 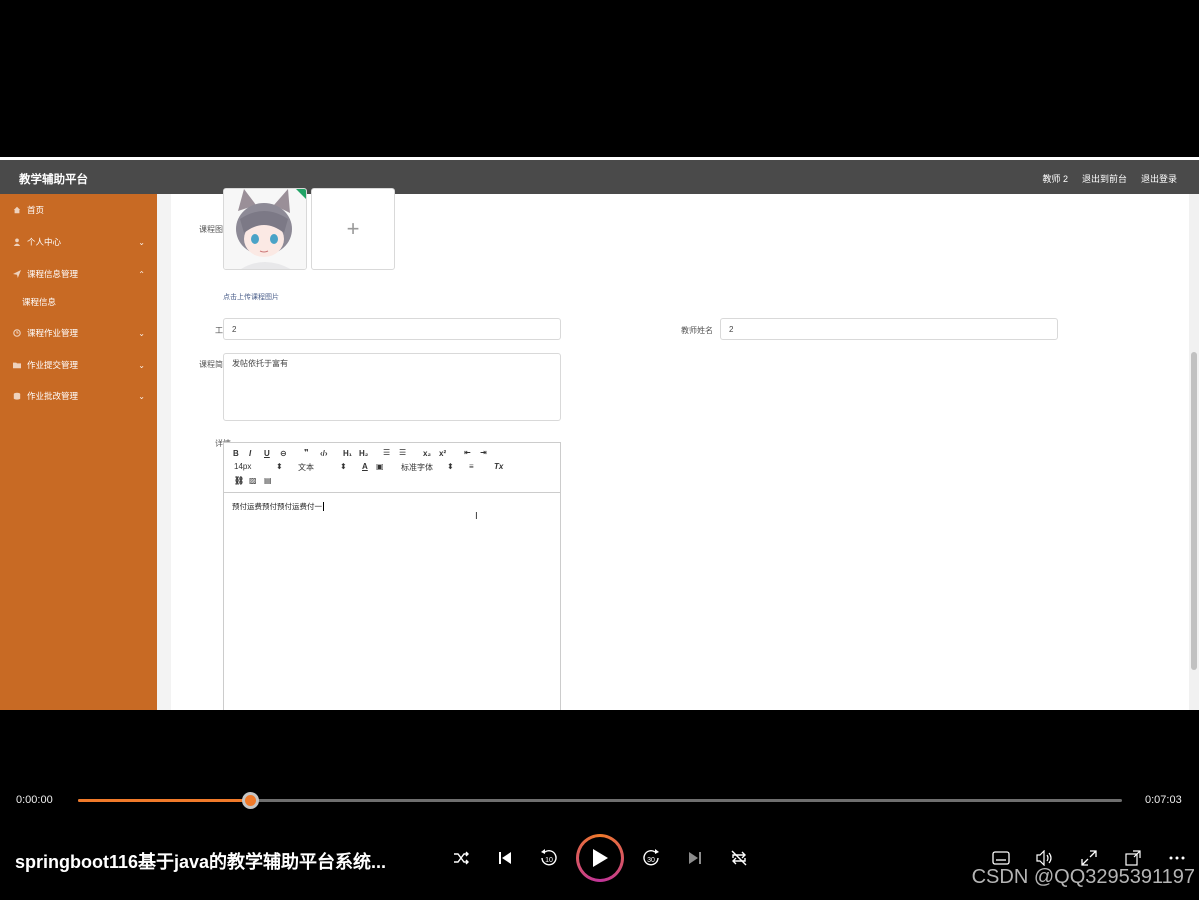 I want to click on upload-hint: 点击上传课程图片, so click(x=251, y=297).